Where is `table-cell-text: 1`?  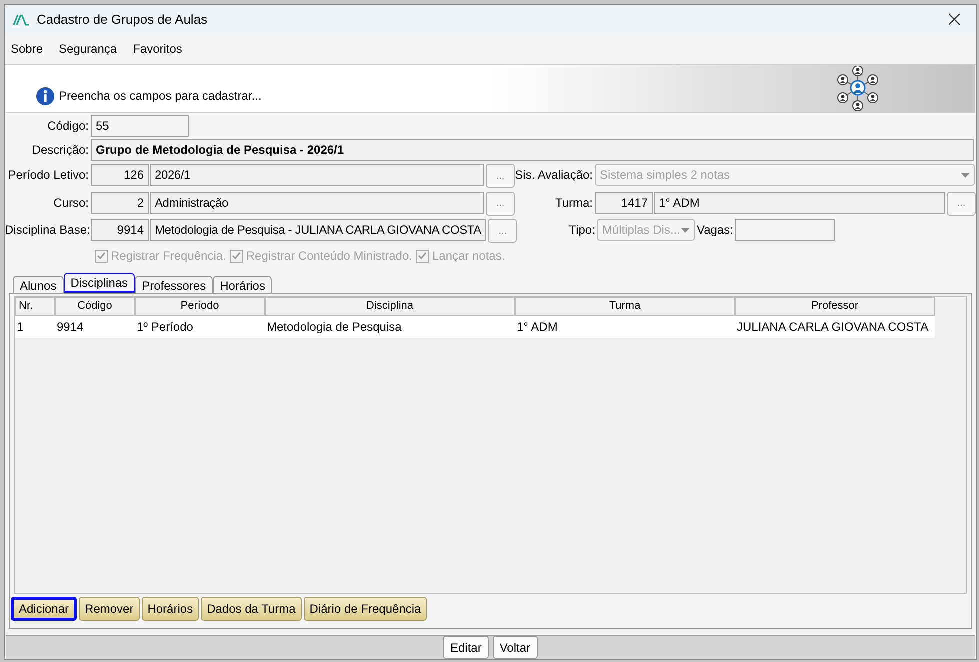 table-cell-text: 1 is located at coordinates (20, 327).